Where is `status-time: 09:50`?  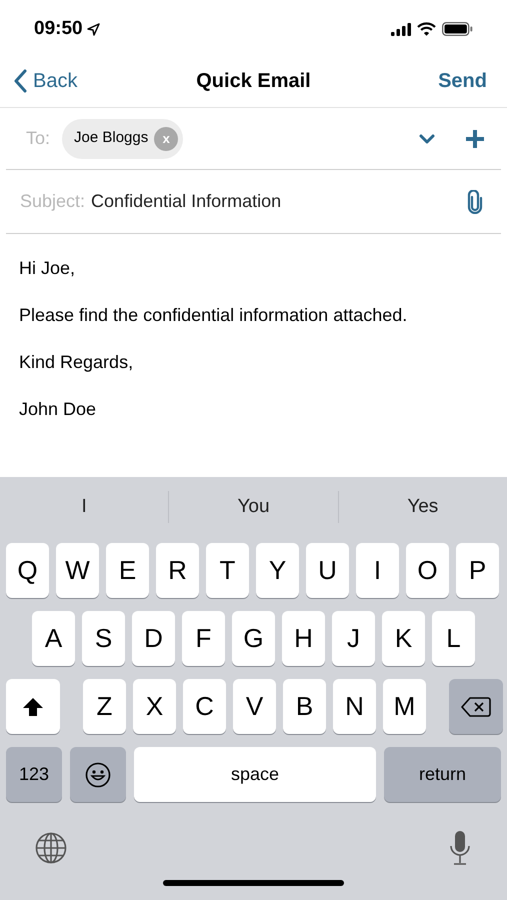 status-time: 09:50 is located at coordinates (58, 28).